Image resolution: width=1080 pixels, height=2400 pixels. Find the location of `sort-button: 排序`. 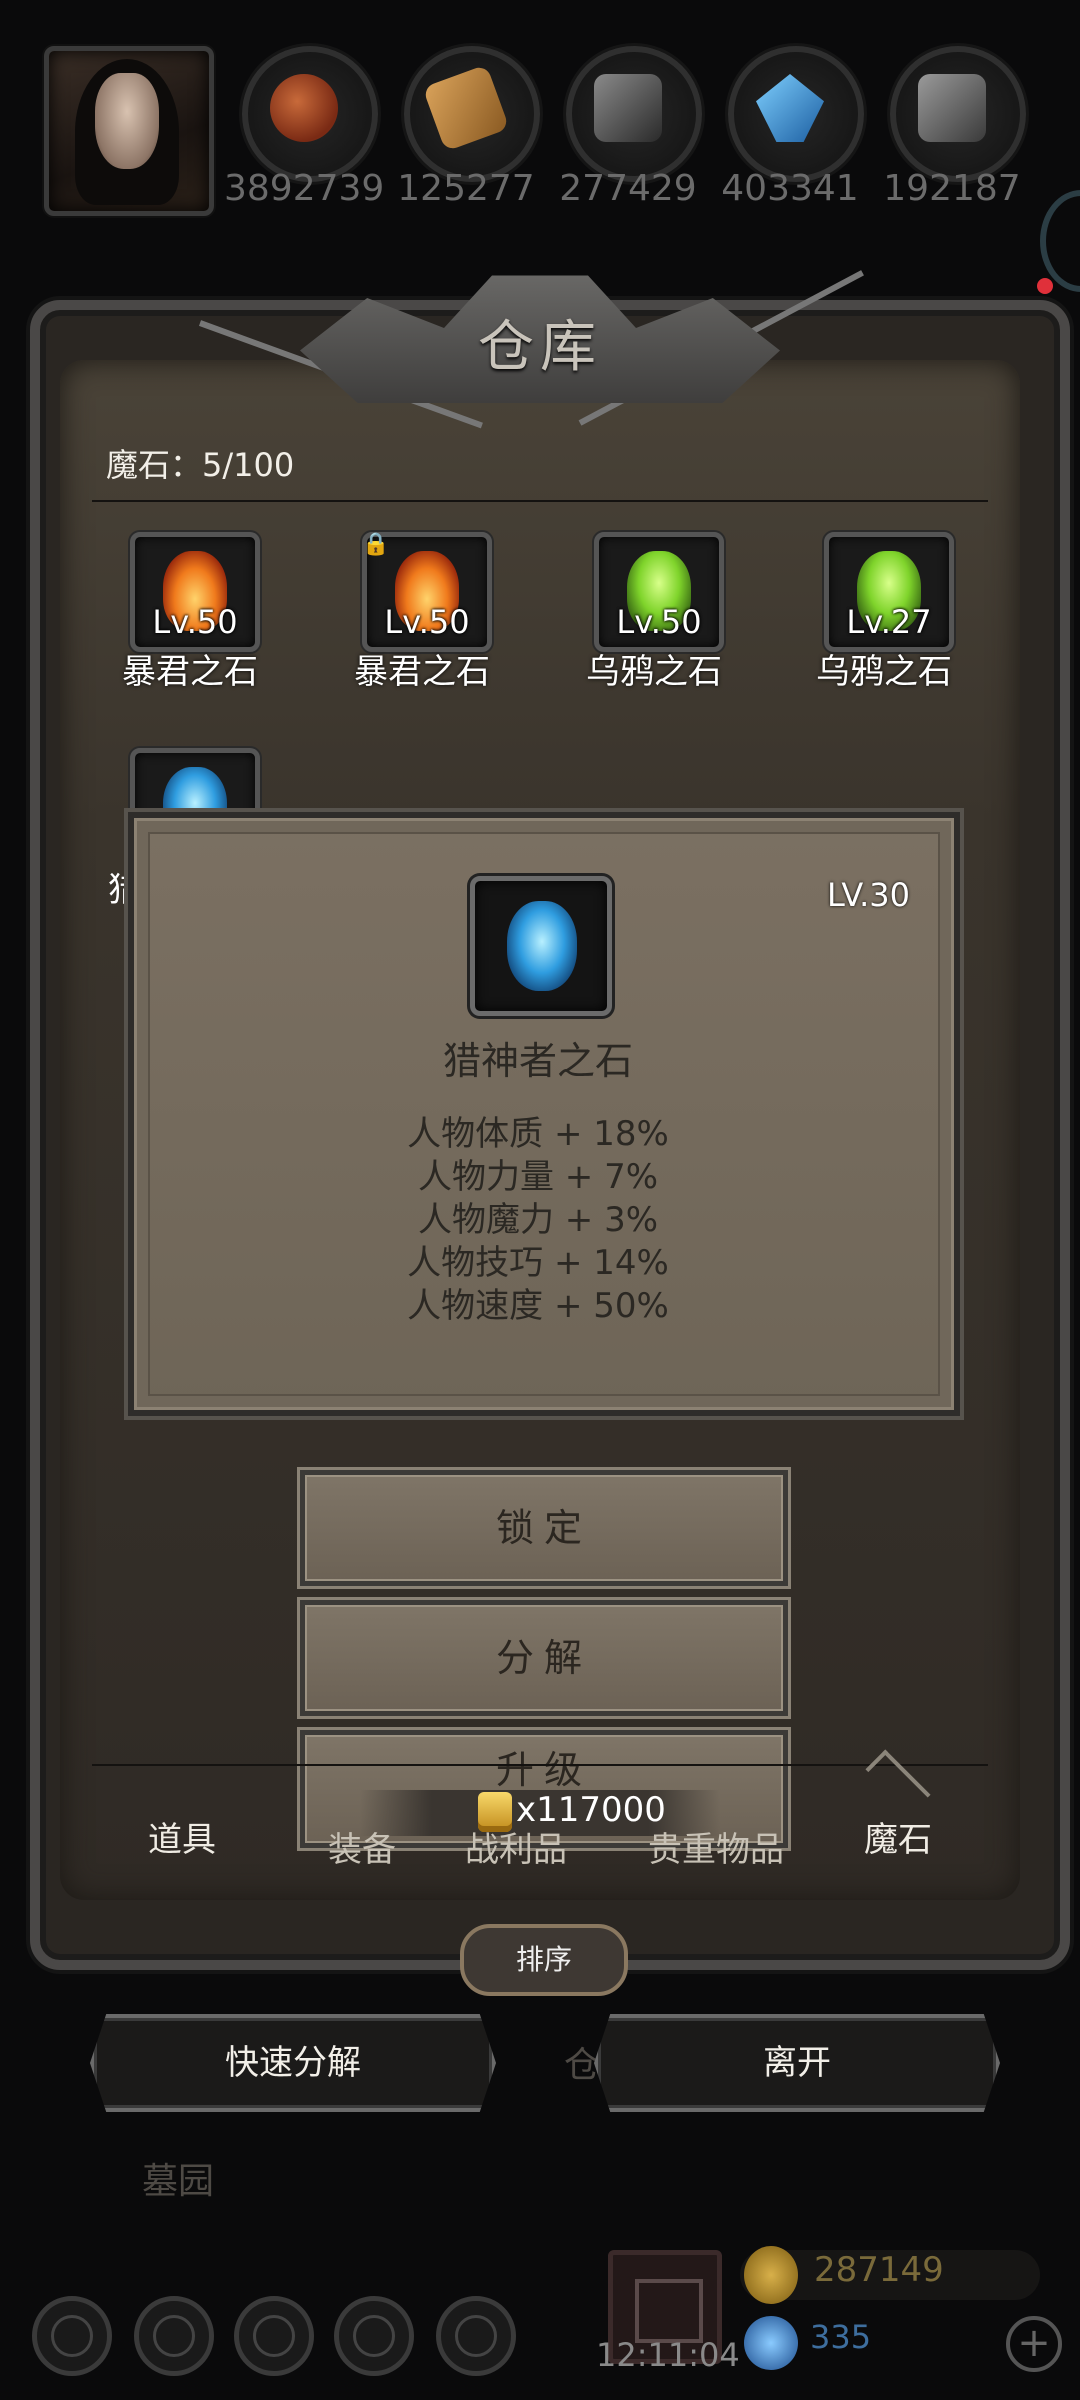

sort-button: 排序 is located at coordinates (544, 1960).